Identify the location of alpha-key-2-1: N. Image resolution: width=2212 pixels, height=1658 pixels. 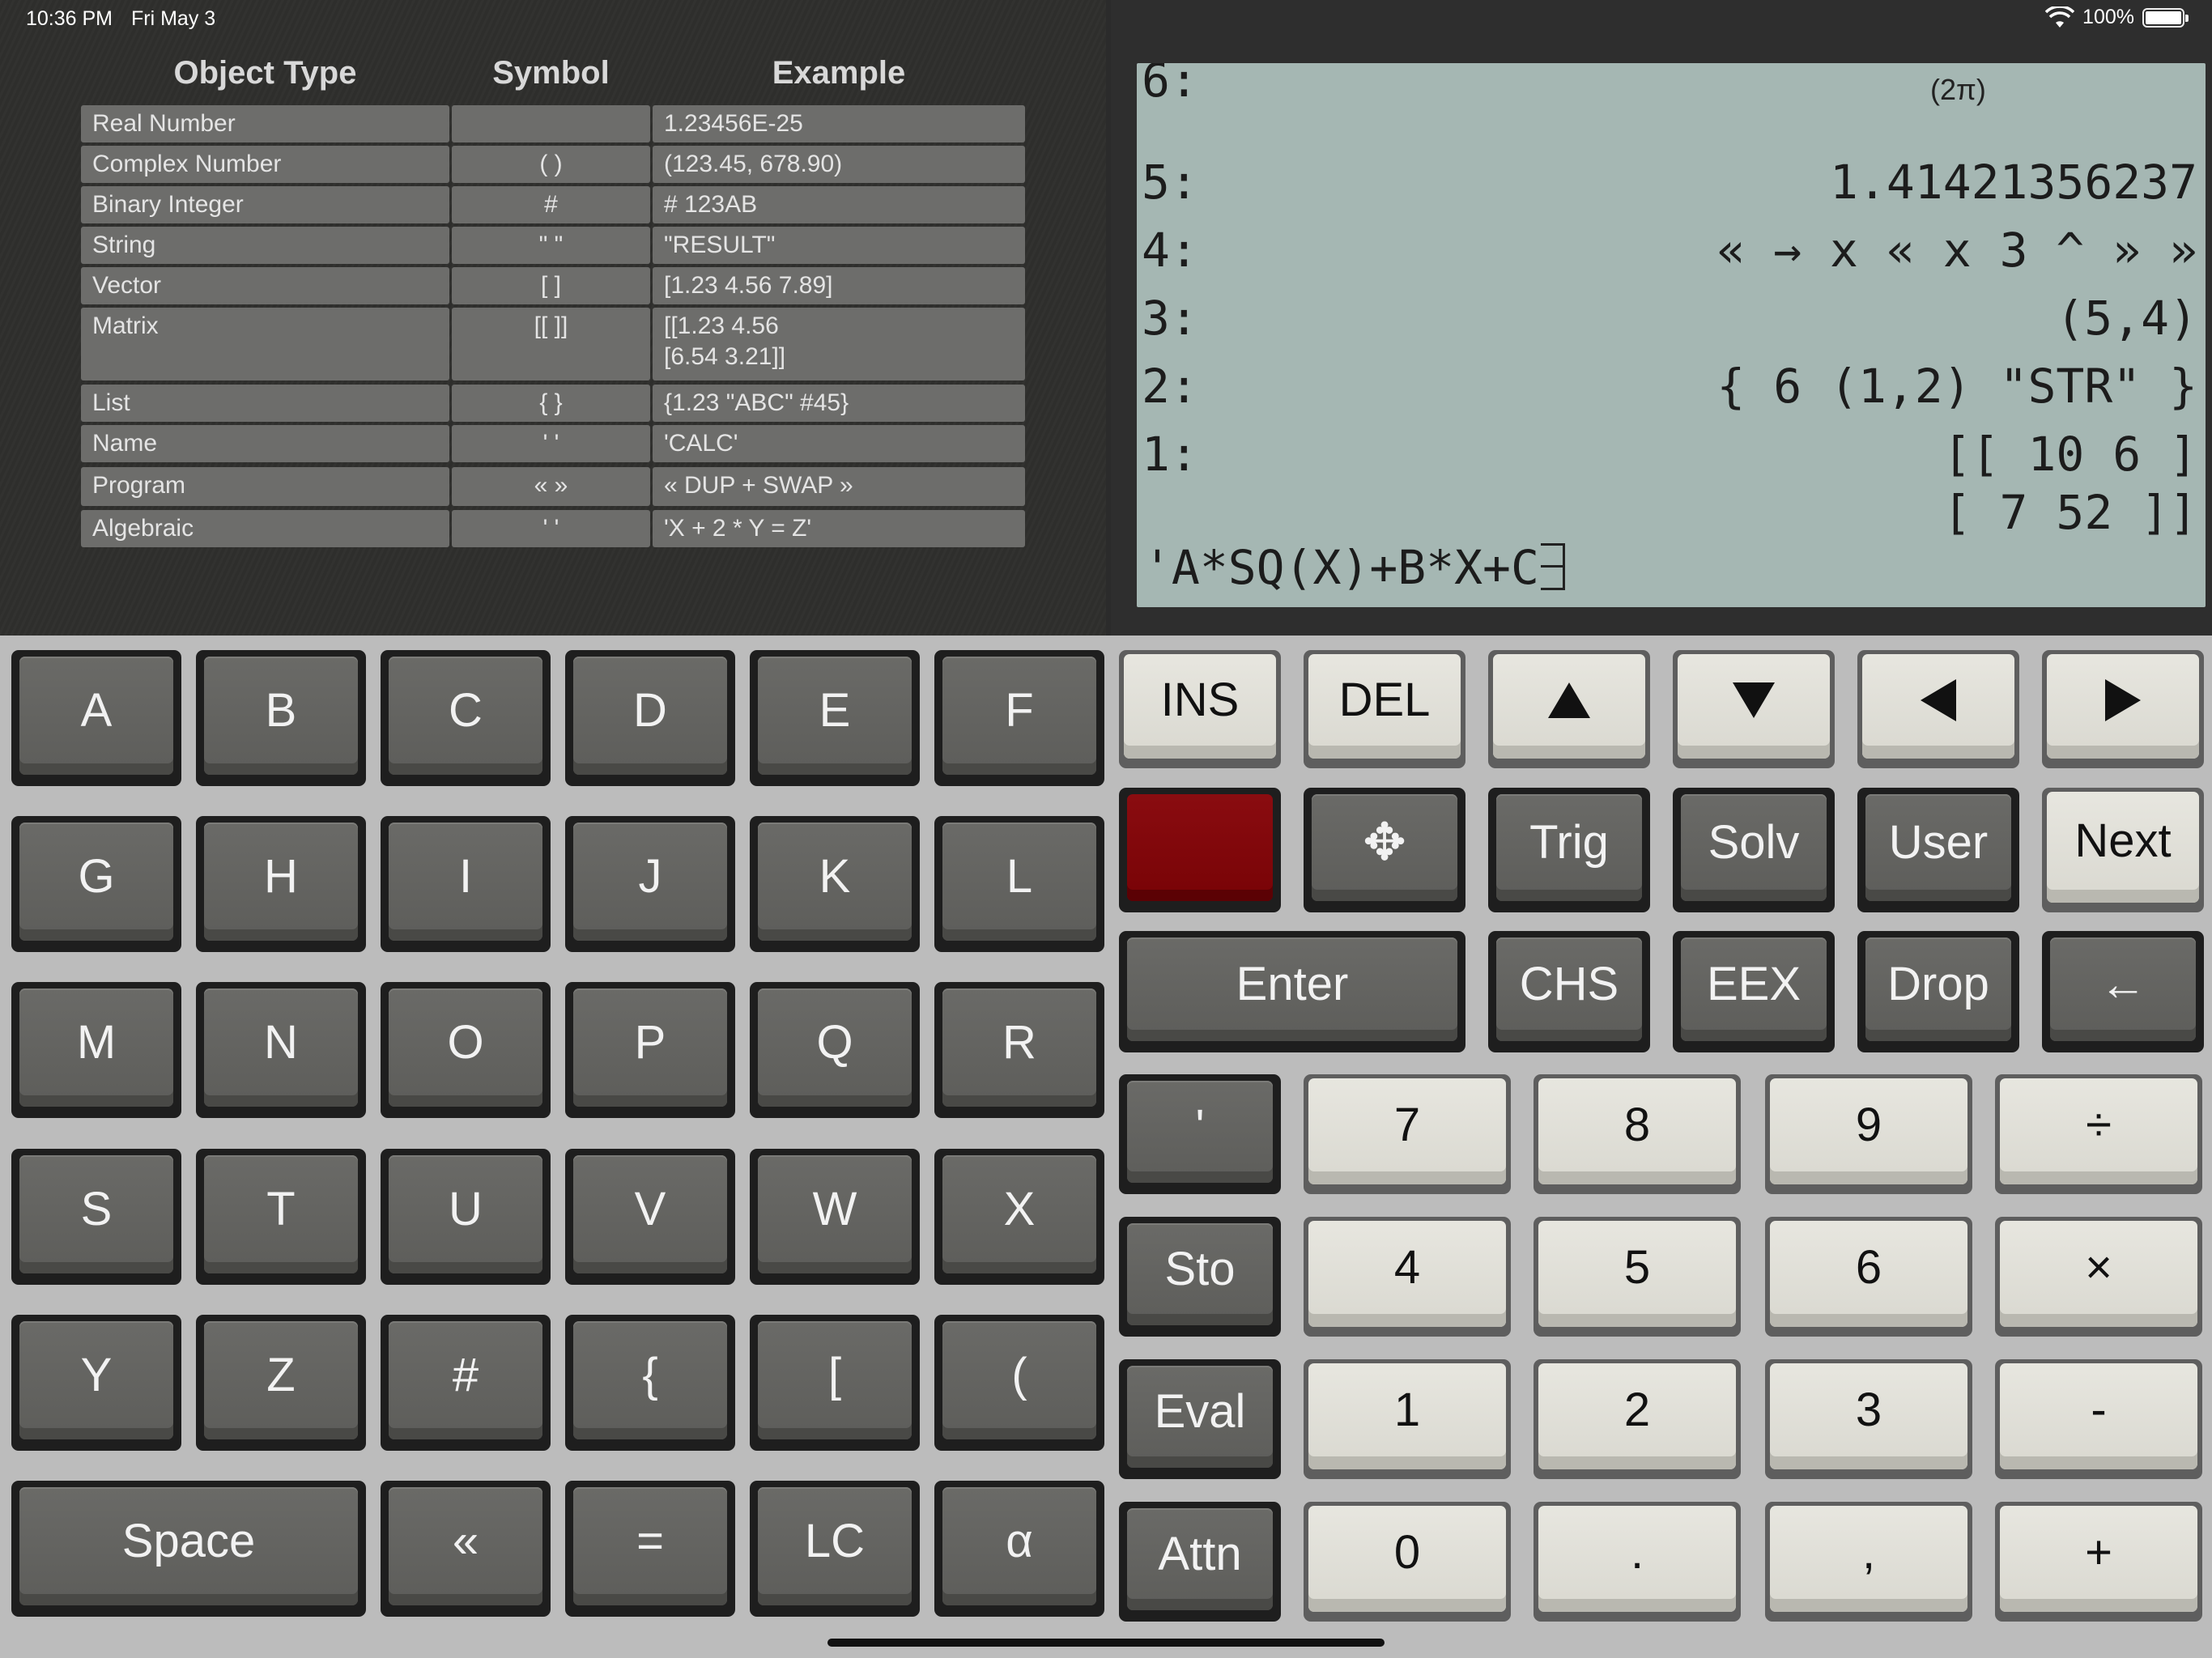
(281, 1050).